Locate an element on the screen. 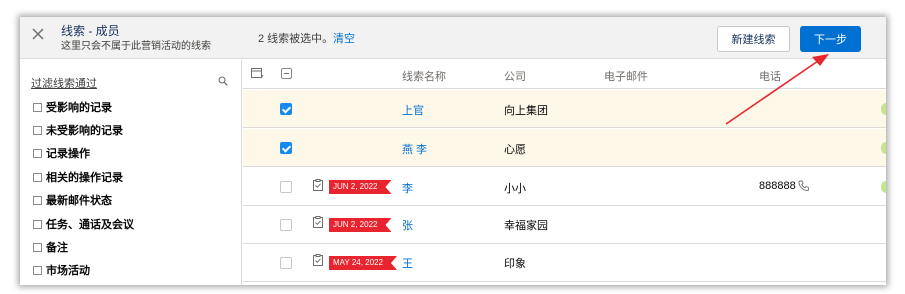 The image size is (905, 294). filter-item-related-actions: 相关的操作记录 is located at coordinates (78, 177).